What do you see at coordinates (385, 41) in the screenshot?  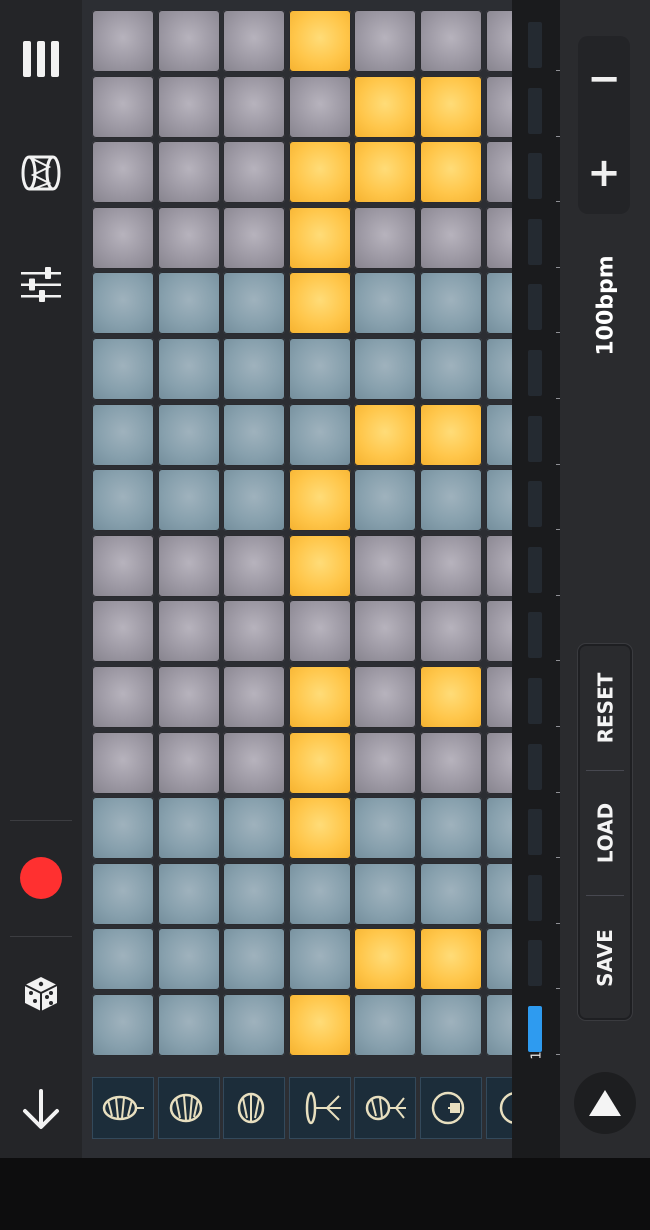 I see `pad-r1-c5` at bounding box center [385, 41].